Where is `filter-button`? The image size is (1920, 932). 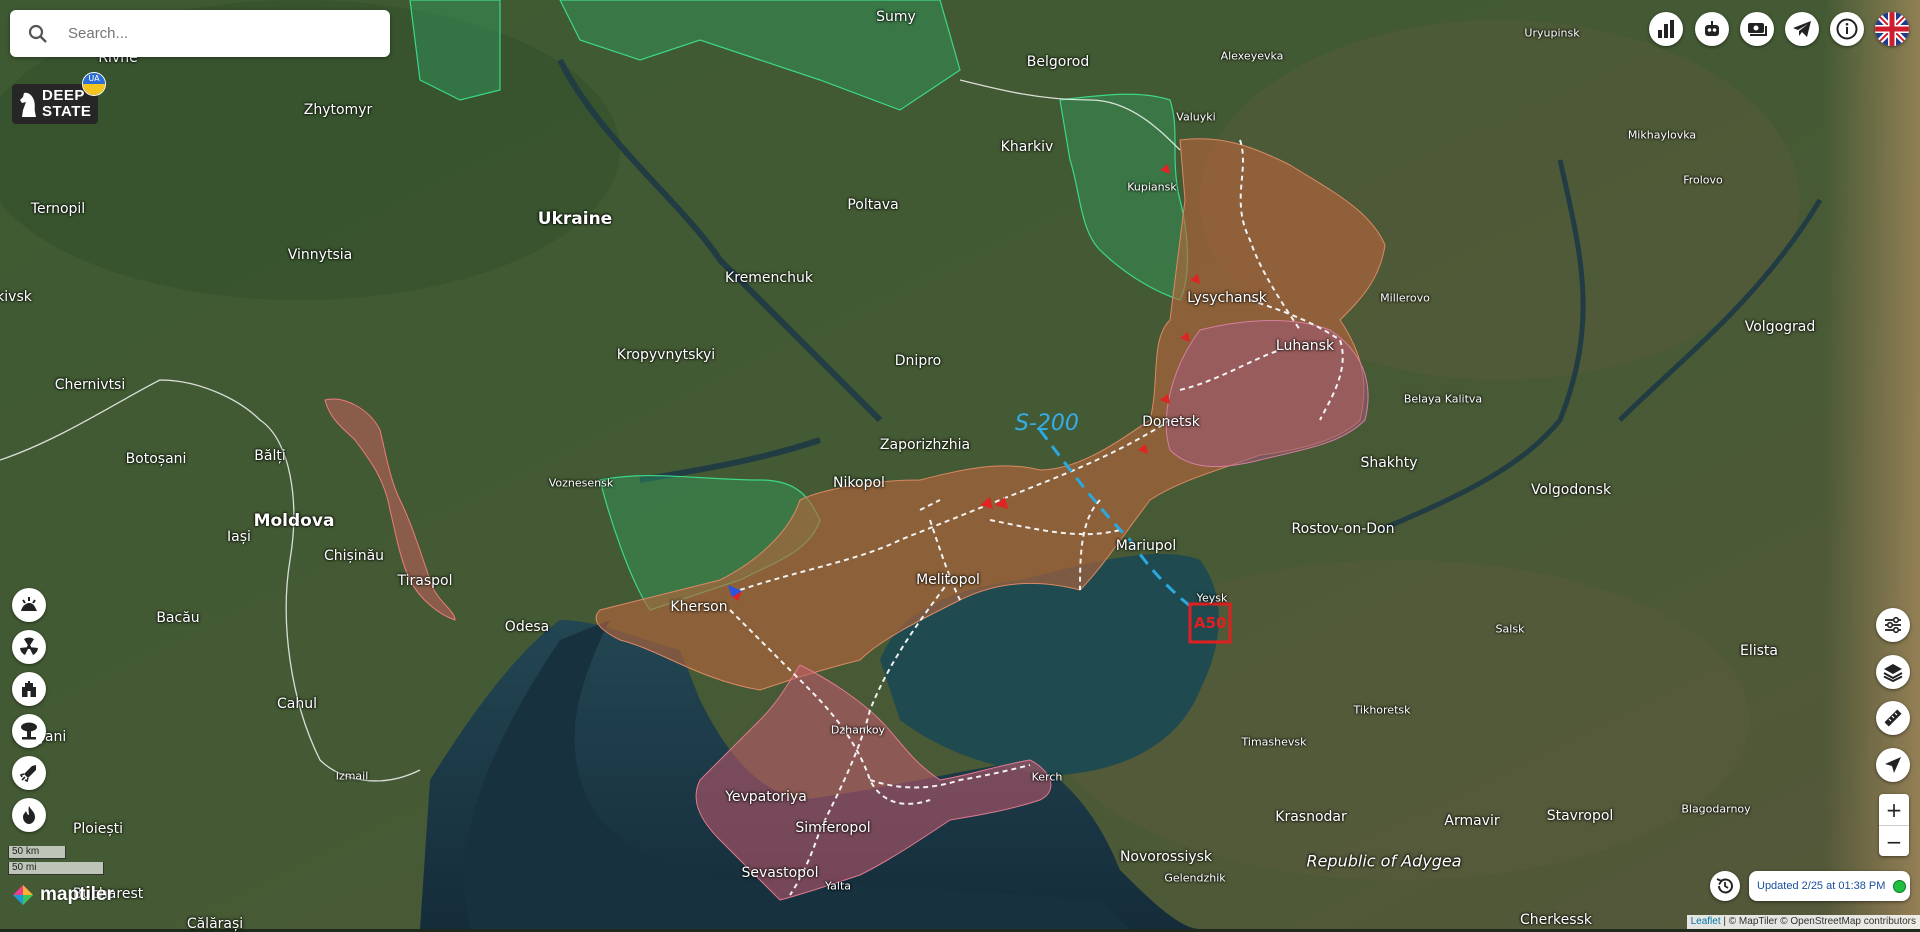 filter-button is located at coordinates (1893, 625).